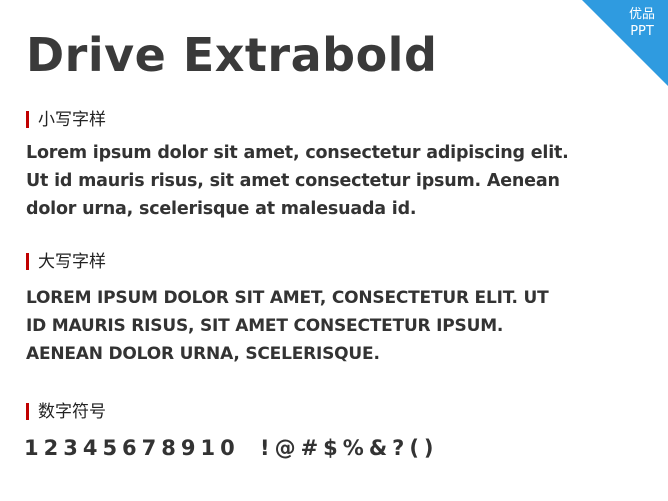 Image resolution: width=668 pixels, height=501 pixels. I want to click on uppercase-line-3: AENEAN DOLOR URNA, SCELERISQUE., so click(203, 354).